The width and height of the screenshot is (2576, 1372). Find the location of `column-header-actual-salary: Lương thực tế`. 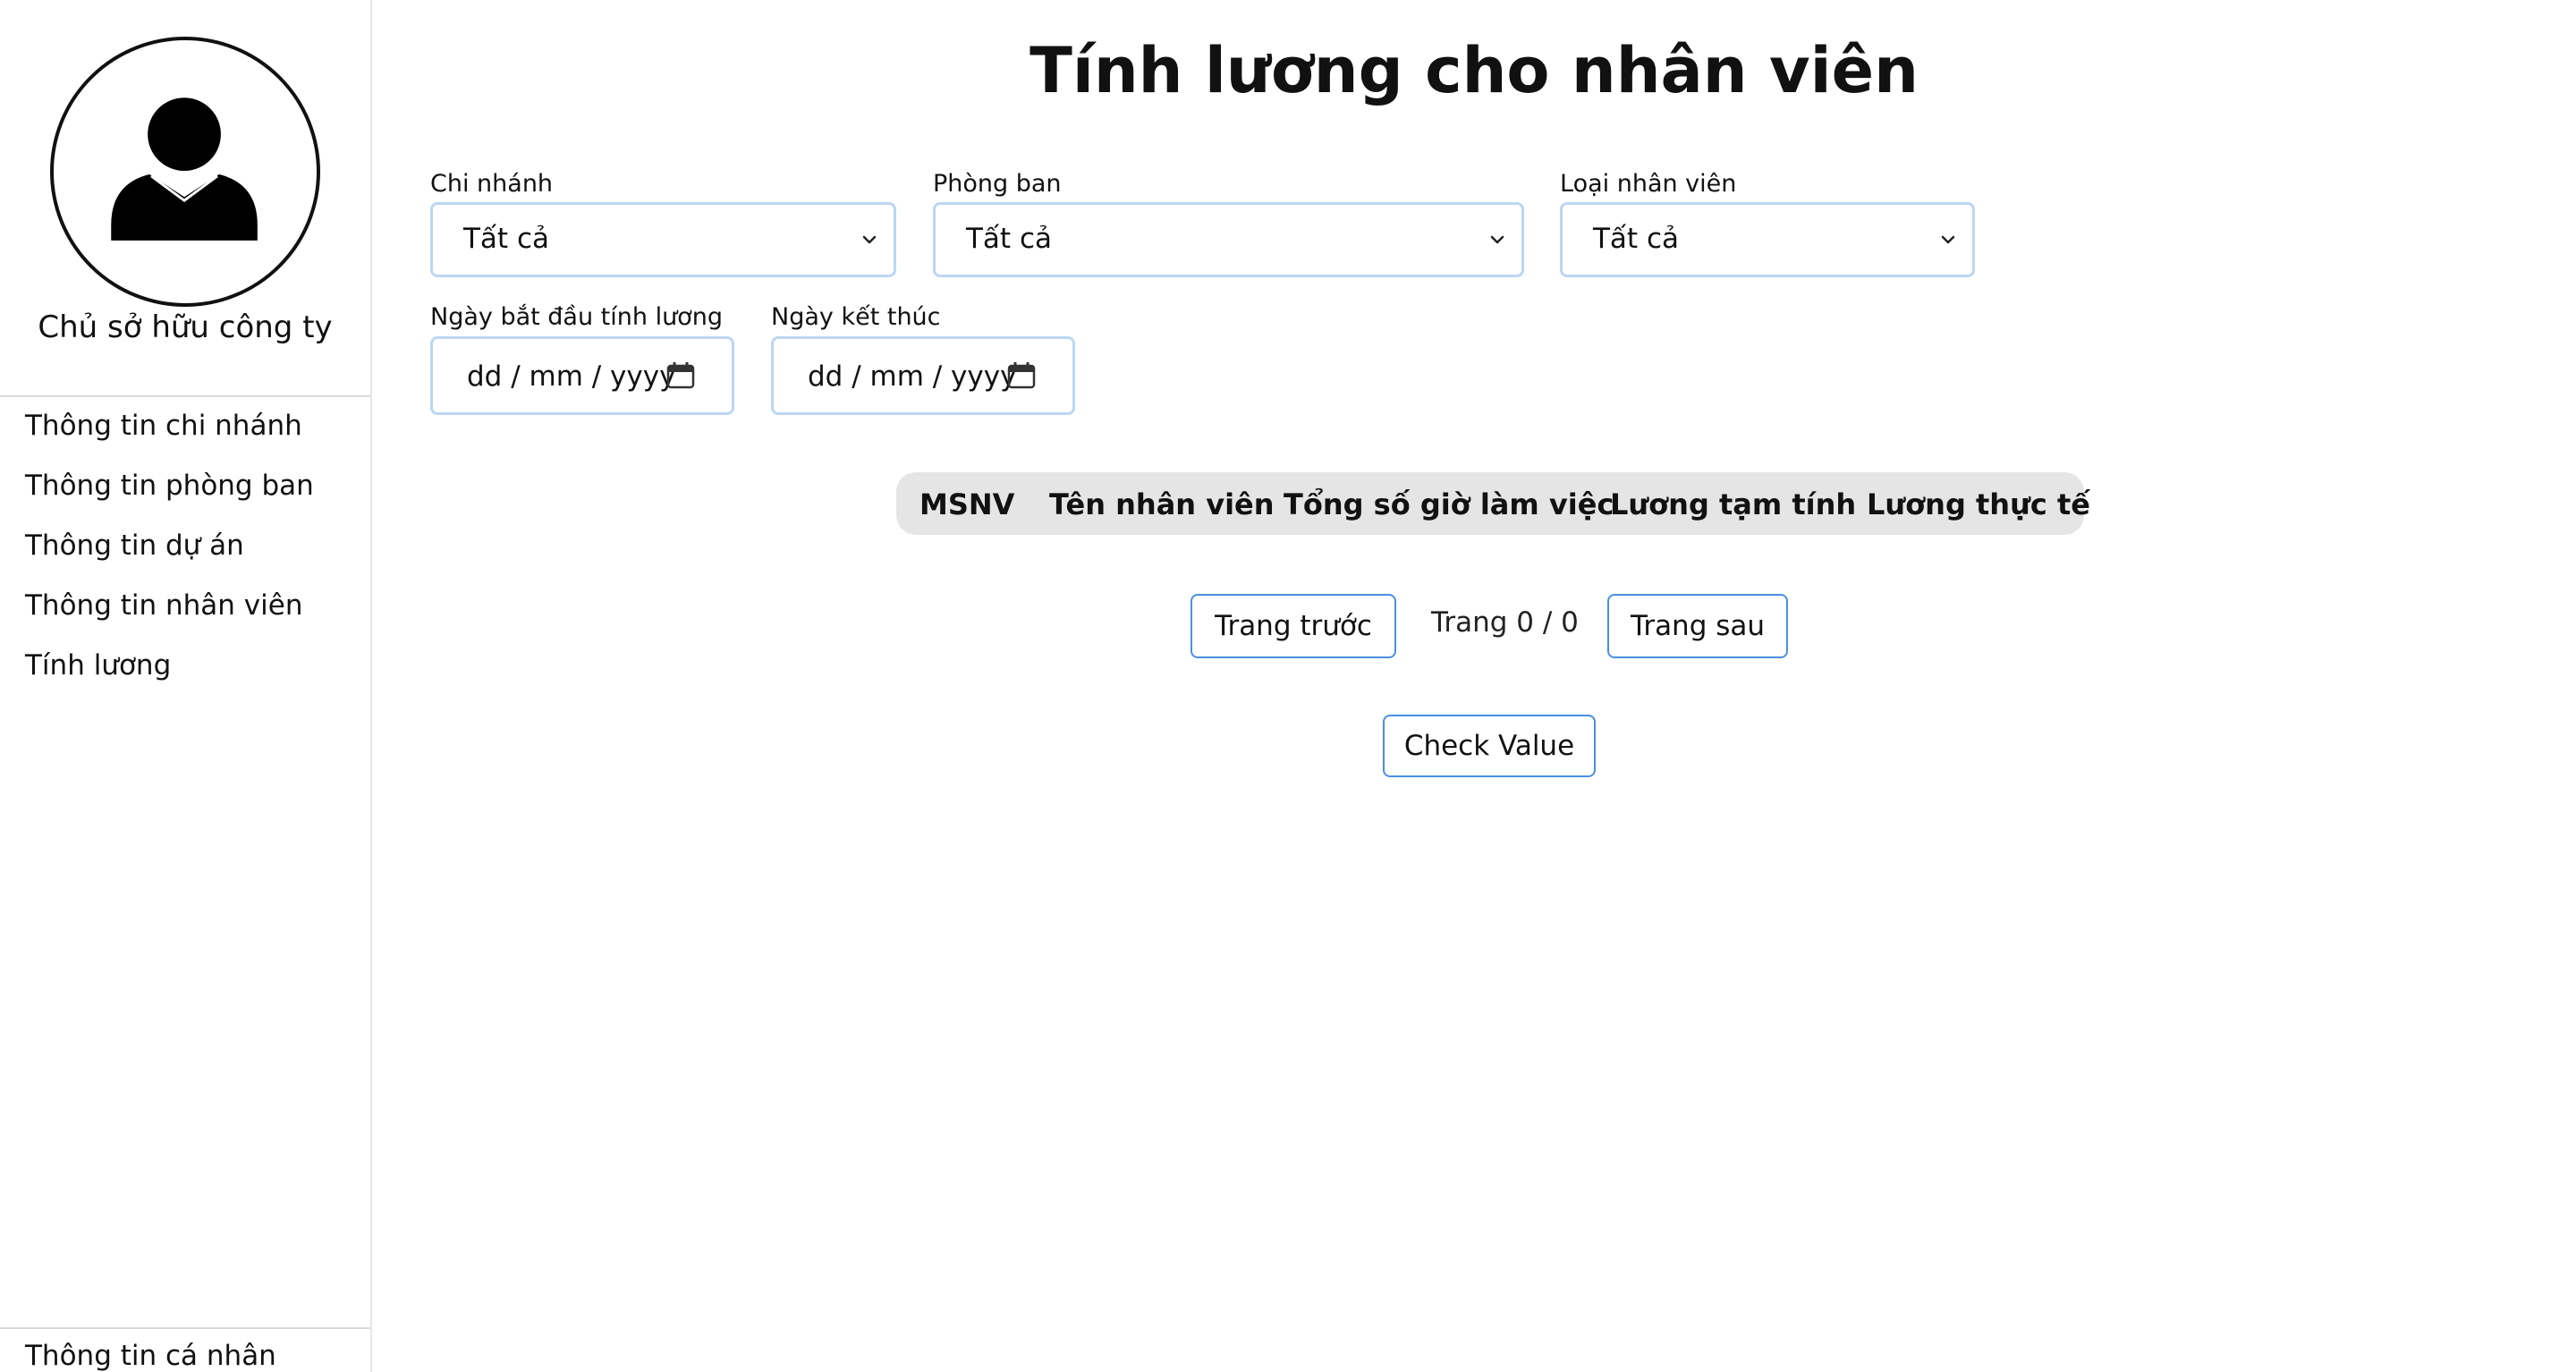

column-header-actual-salary: Lương thực tế is located at coordinates (1978, 504).